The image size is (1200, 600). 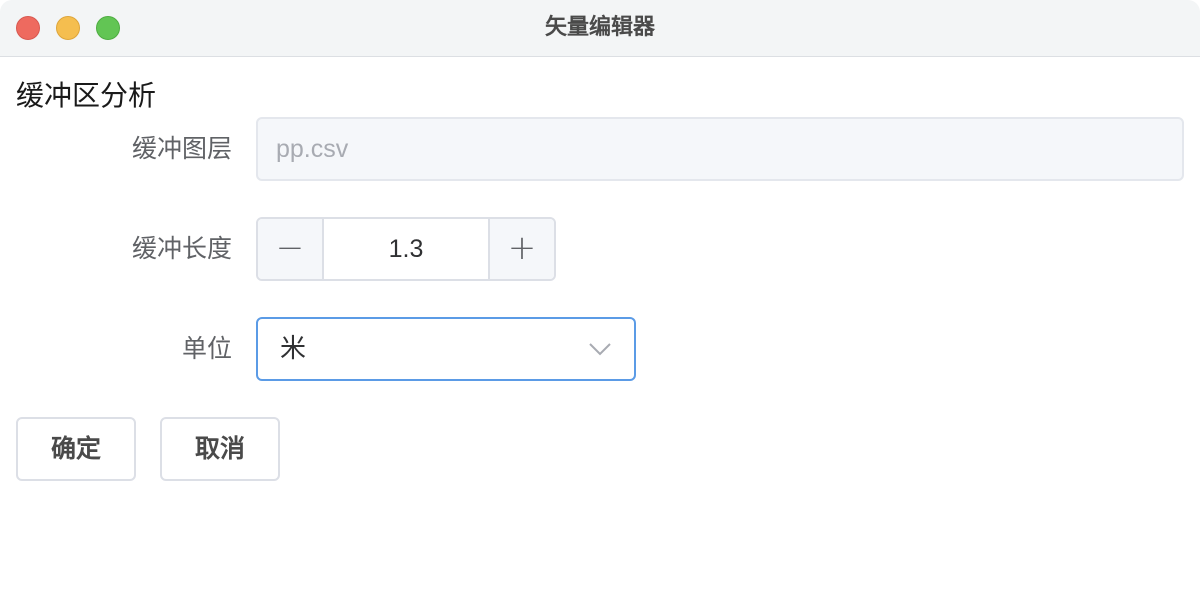 I want to click on buffer-length-stepper: − 1.3 +, so click(x=406, y=249).